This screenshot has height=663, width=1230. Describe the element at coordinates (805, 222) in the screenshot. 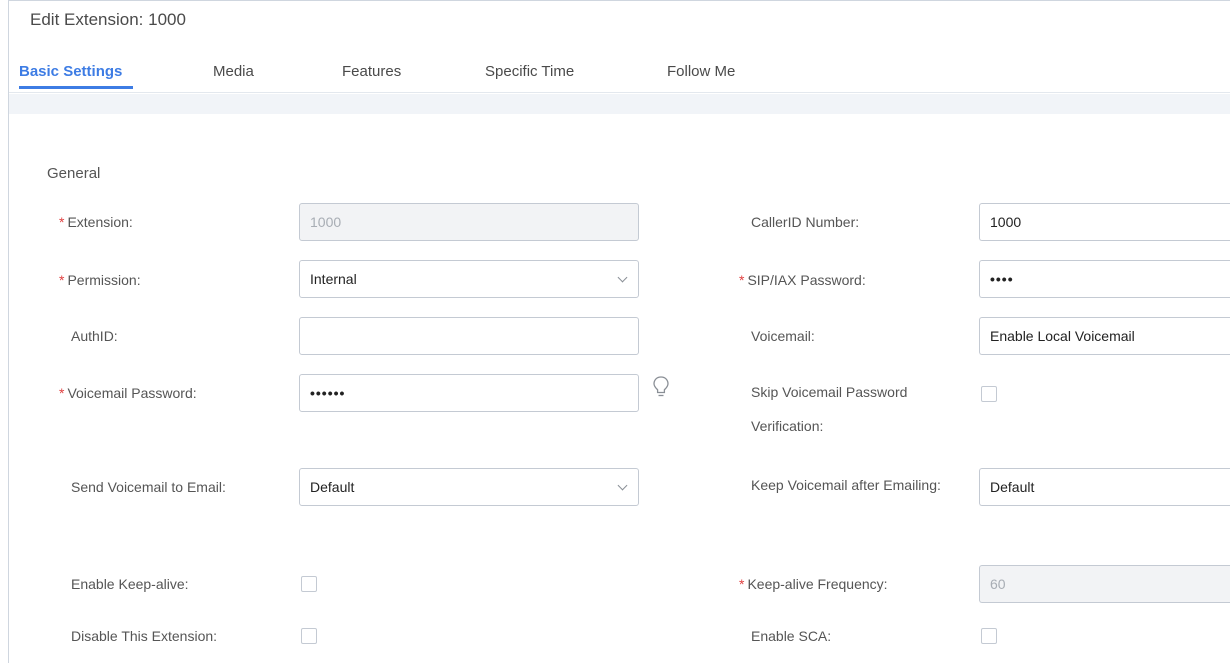

I see `callerid-number-label: CallerID Number:` at that location.